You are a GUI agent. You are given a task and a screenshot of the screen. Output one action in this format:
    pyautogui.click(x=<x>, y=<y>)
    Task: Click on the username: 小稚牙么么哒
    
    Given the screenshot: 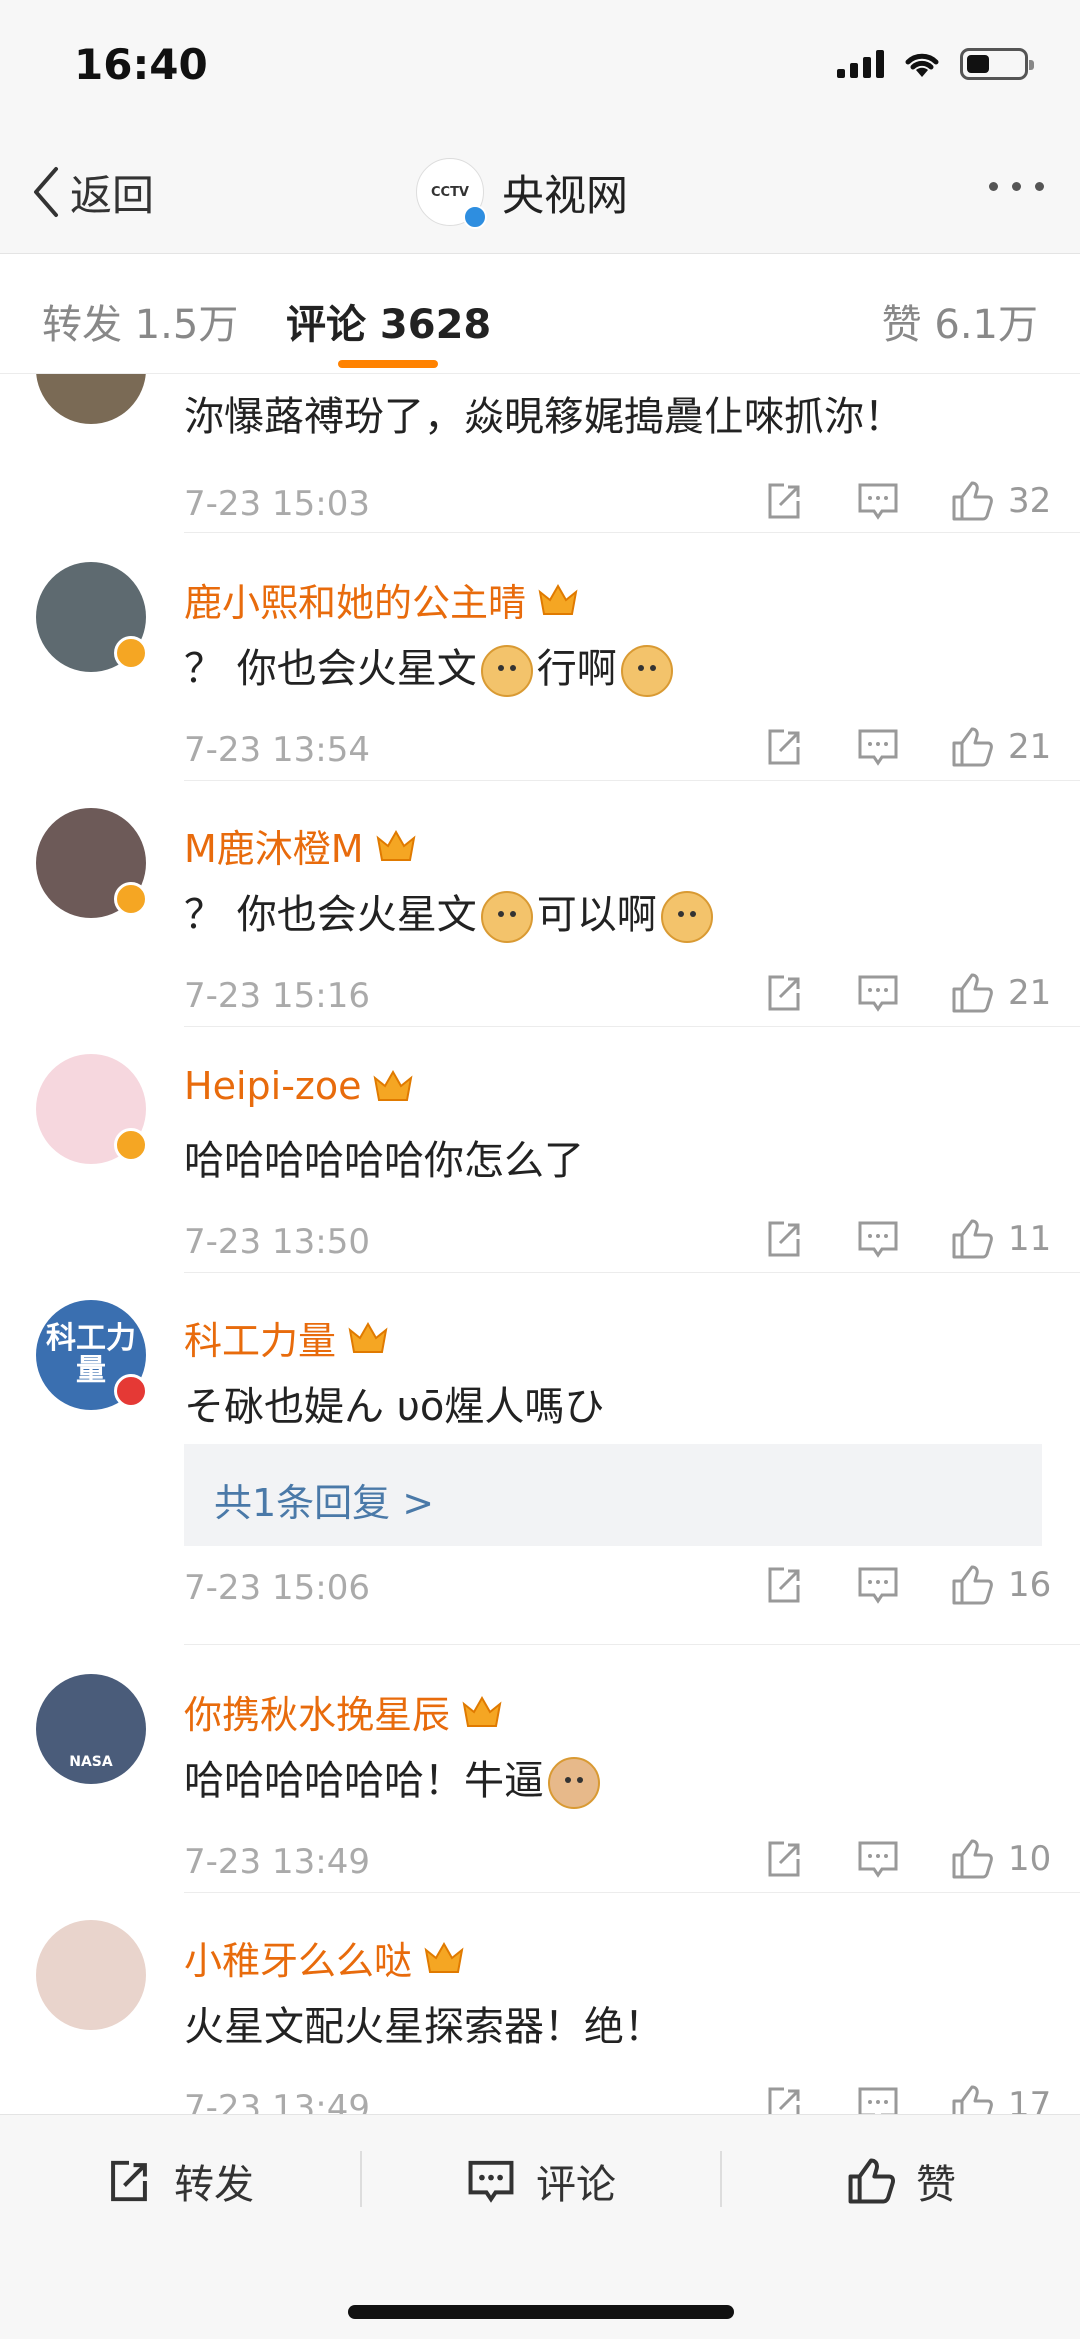 What is the action you would take?
    pyautogui.click(x=325, y=1957)
    